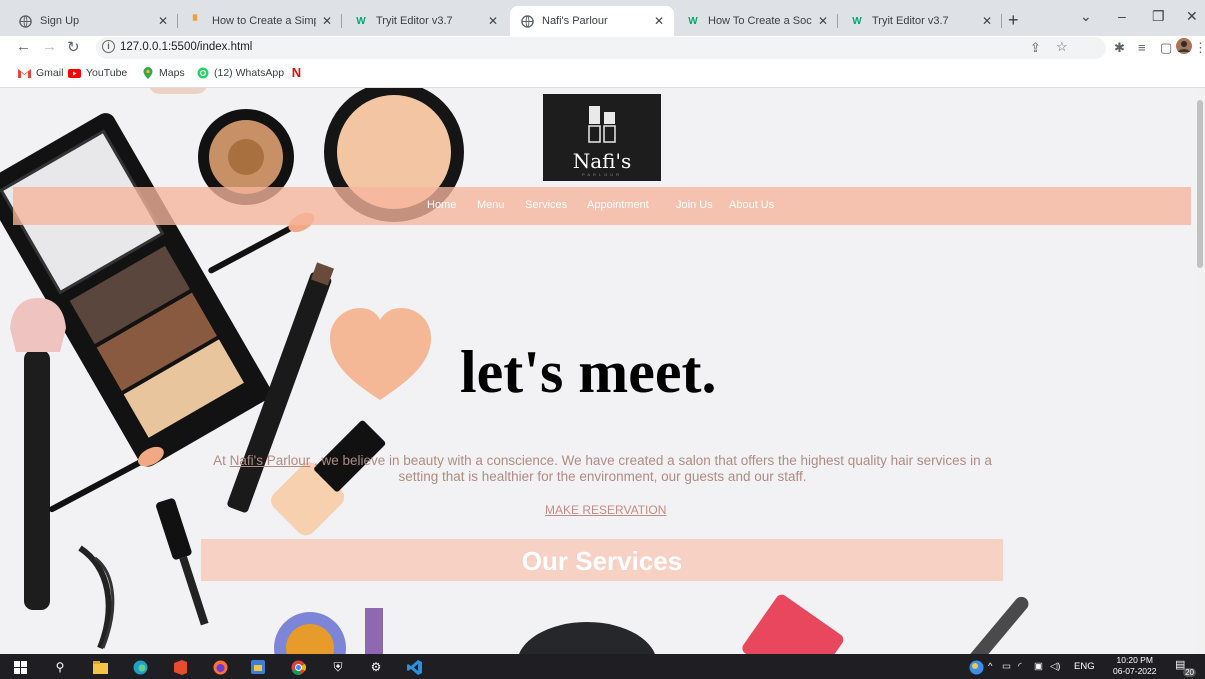 The width and height of the screenshot is (1205, 679). Describe the element at coordinates (97, 73) in the screenshot. I see `bookmark-youtube: YouTube` at that location.